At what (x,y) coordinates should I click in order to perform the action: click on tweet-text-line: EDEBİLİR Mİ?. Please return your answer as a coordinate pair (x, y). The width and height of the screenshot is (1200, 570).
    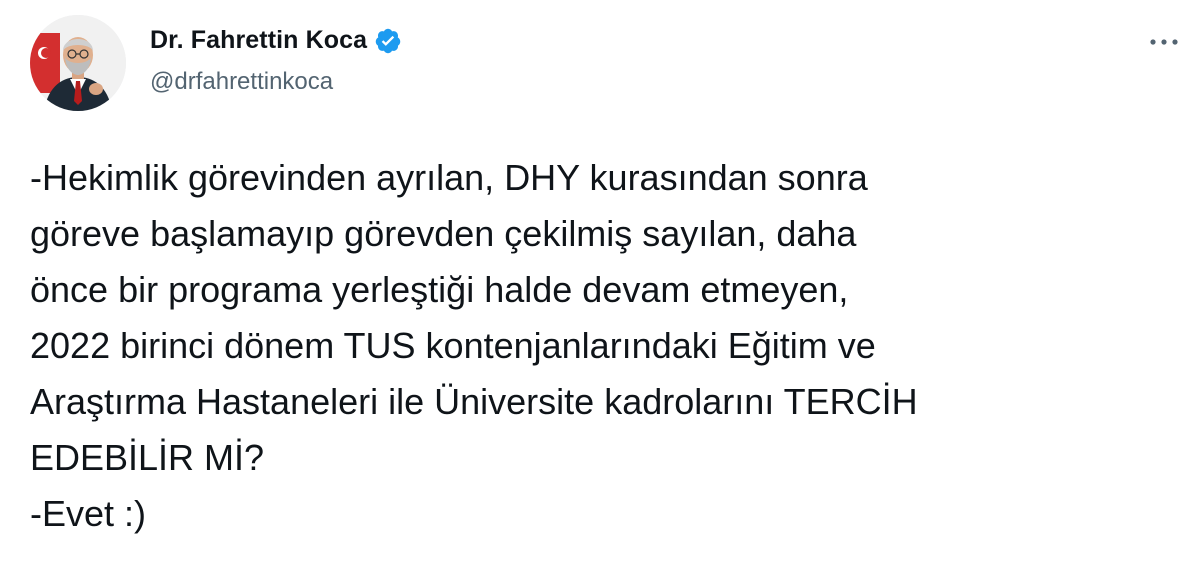
    Looking at the image, I should click on (147, 457).